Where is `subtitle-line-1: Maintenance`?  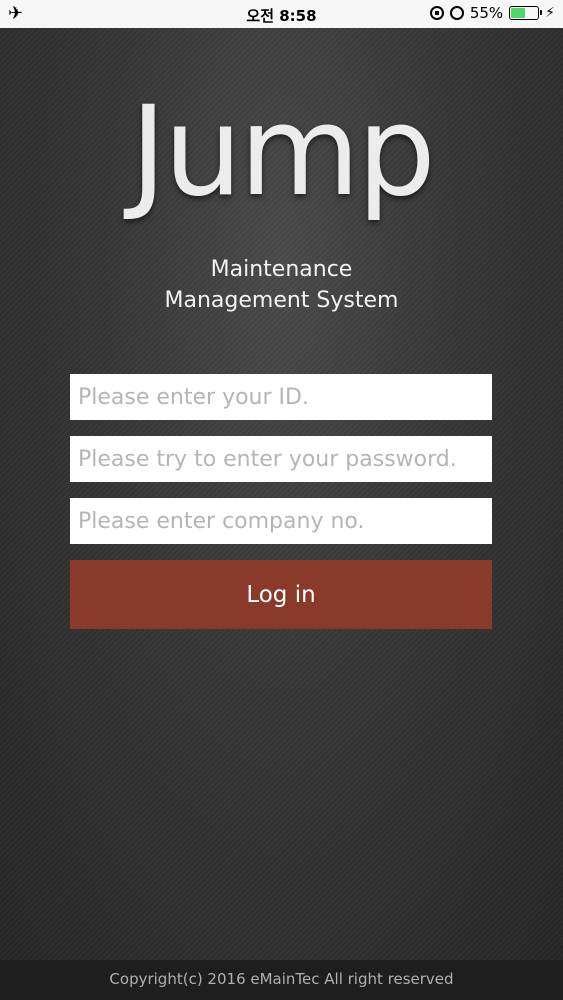 subtitle-line-1: Maintenance is located at coordinates (281, 269).